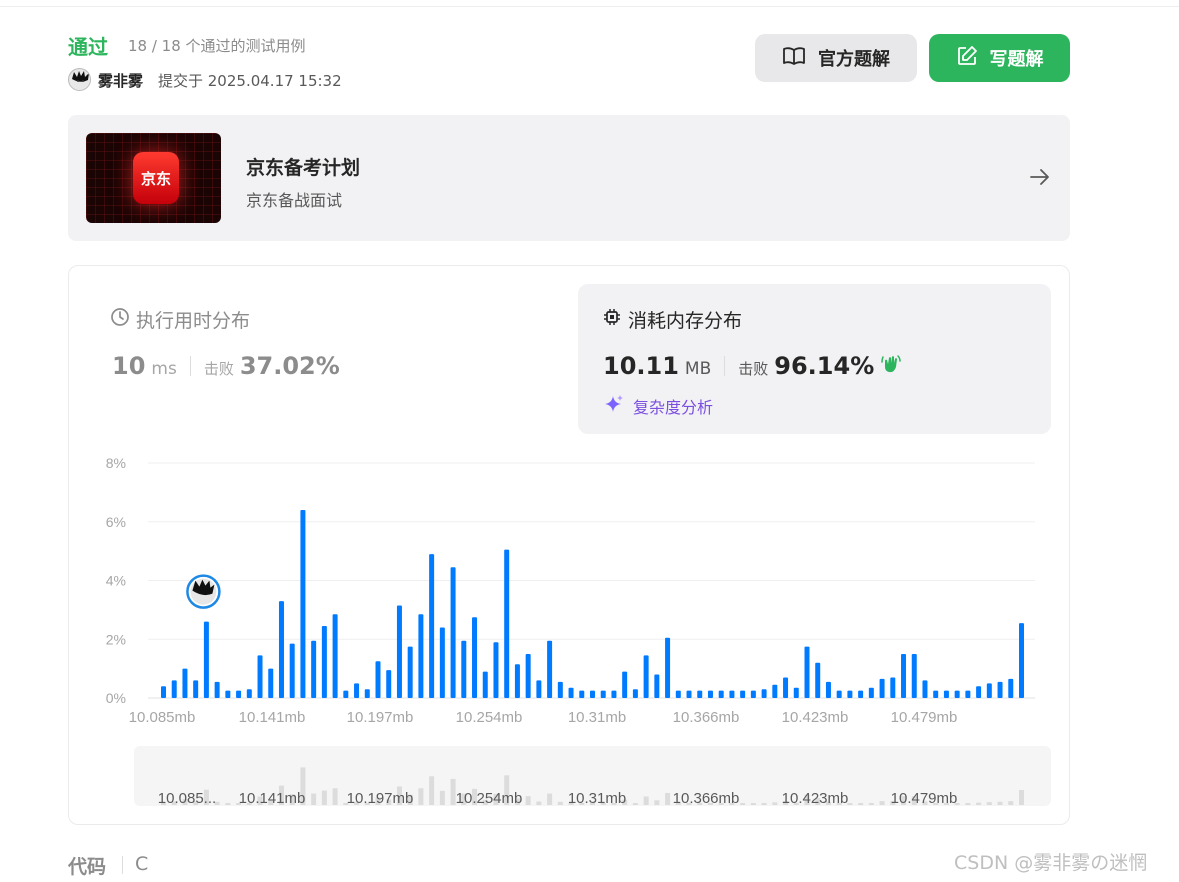  I want to click on navigator-label: 10.479mb, so click(924, 798).